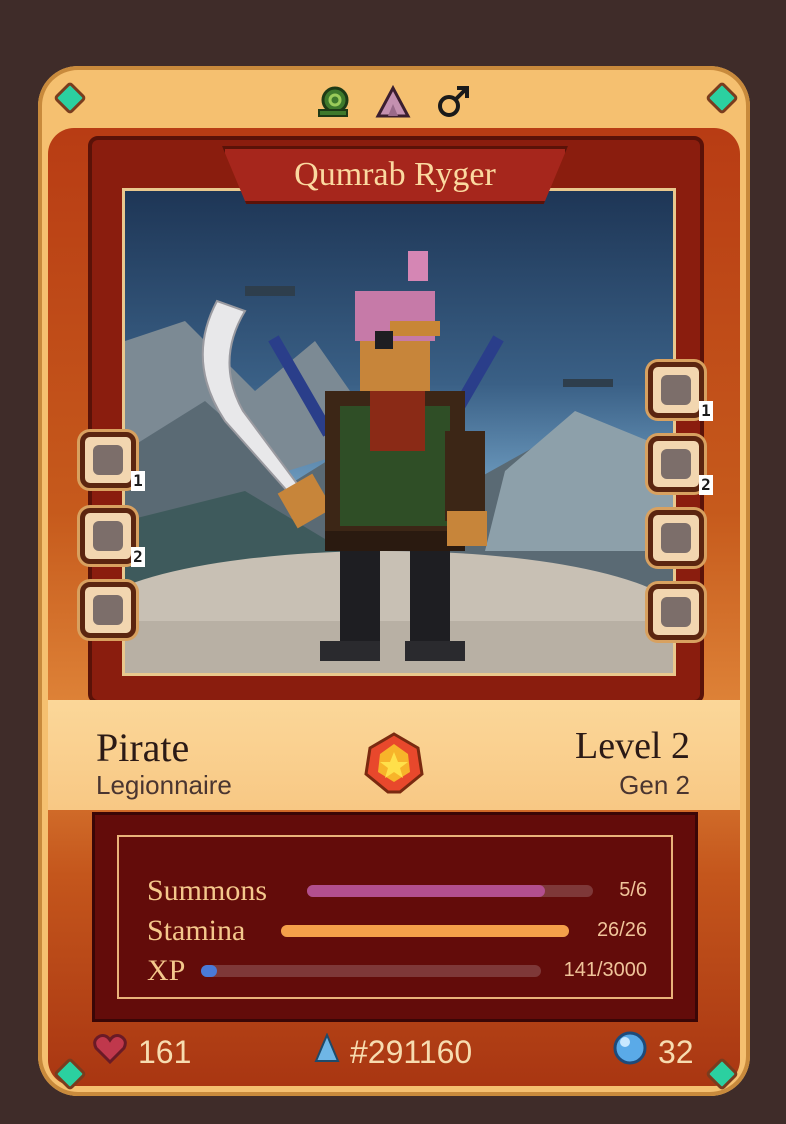 The image size is (786, 1124). I want to click on top-icons, so click(393, 102).